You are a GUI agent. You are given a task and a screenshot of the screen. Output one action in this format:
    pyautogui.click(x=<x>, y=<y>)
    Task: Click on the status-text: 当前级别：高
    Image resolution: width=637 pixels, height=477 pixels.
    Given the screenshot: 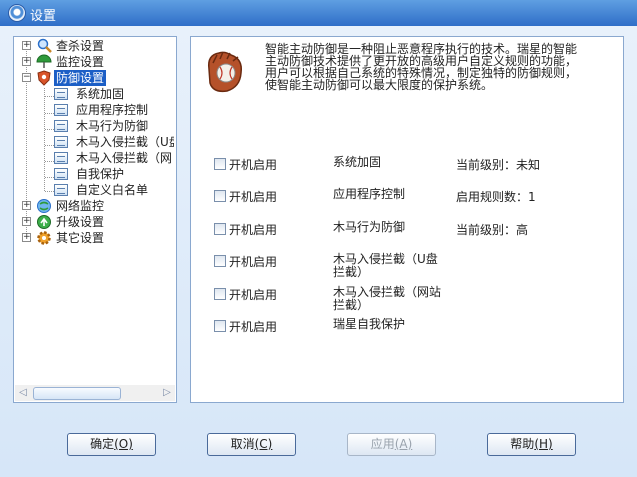 What is the action you would take?
    pyautogui.click(x=492, y=230)
    